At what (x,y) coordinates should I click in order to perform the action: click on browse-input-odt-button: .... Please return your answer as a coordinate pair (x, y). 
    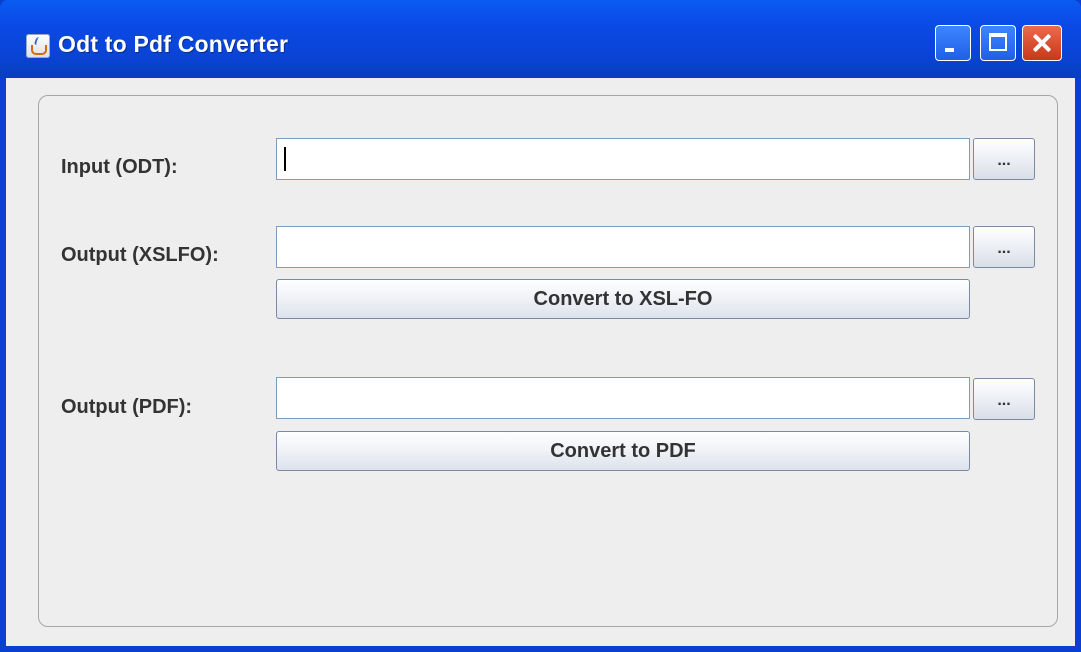
    Looking at the image, I should click on (1004, 159).